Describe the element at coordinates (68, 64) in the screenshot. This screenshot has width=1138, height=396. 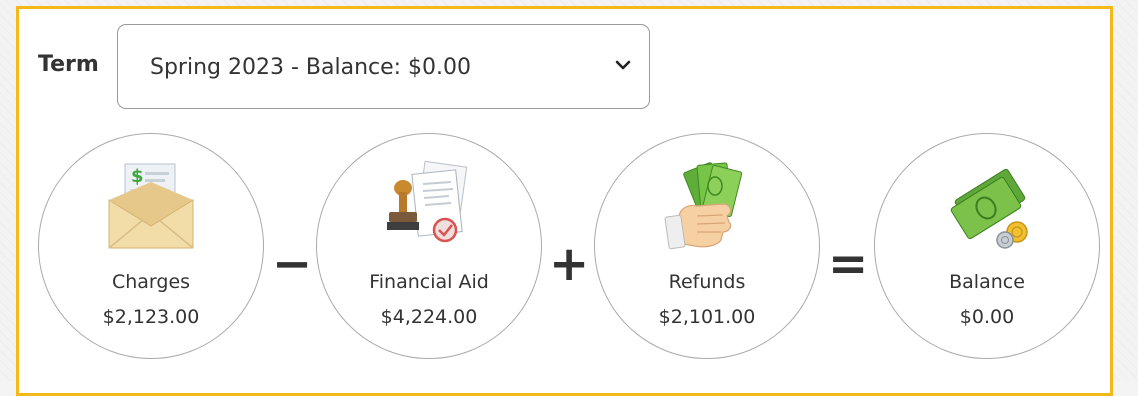
I see `term-label: Term` at that location.